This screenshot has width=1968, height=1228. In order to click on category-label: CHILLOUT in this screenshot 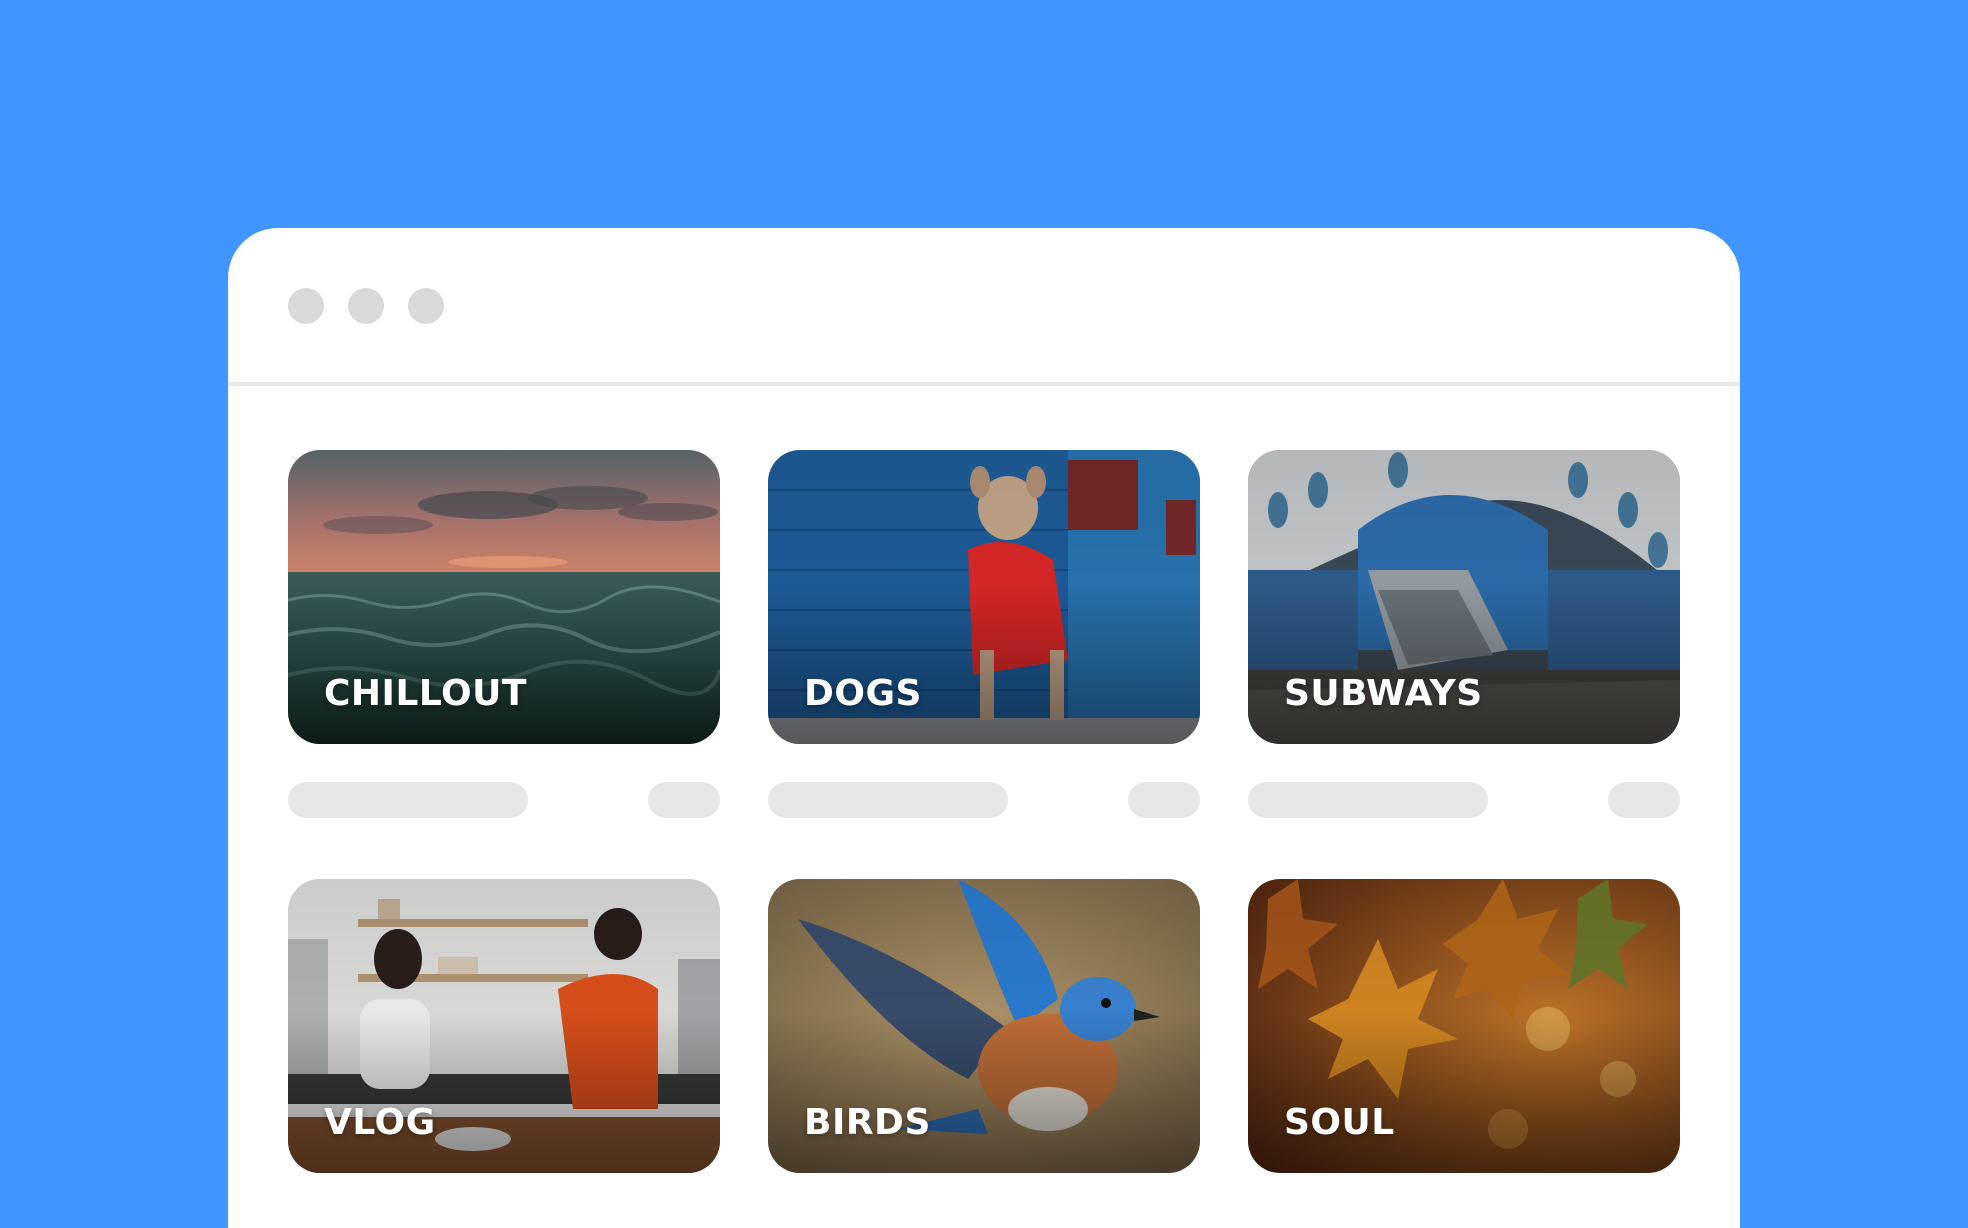, I will do `click(425, 693)`.